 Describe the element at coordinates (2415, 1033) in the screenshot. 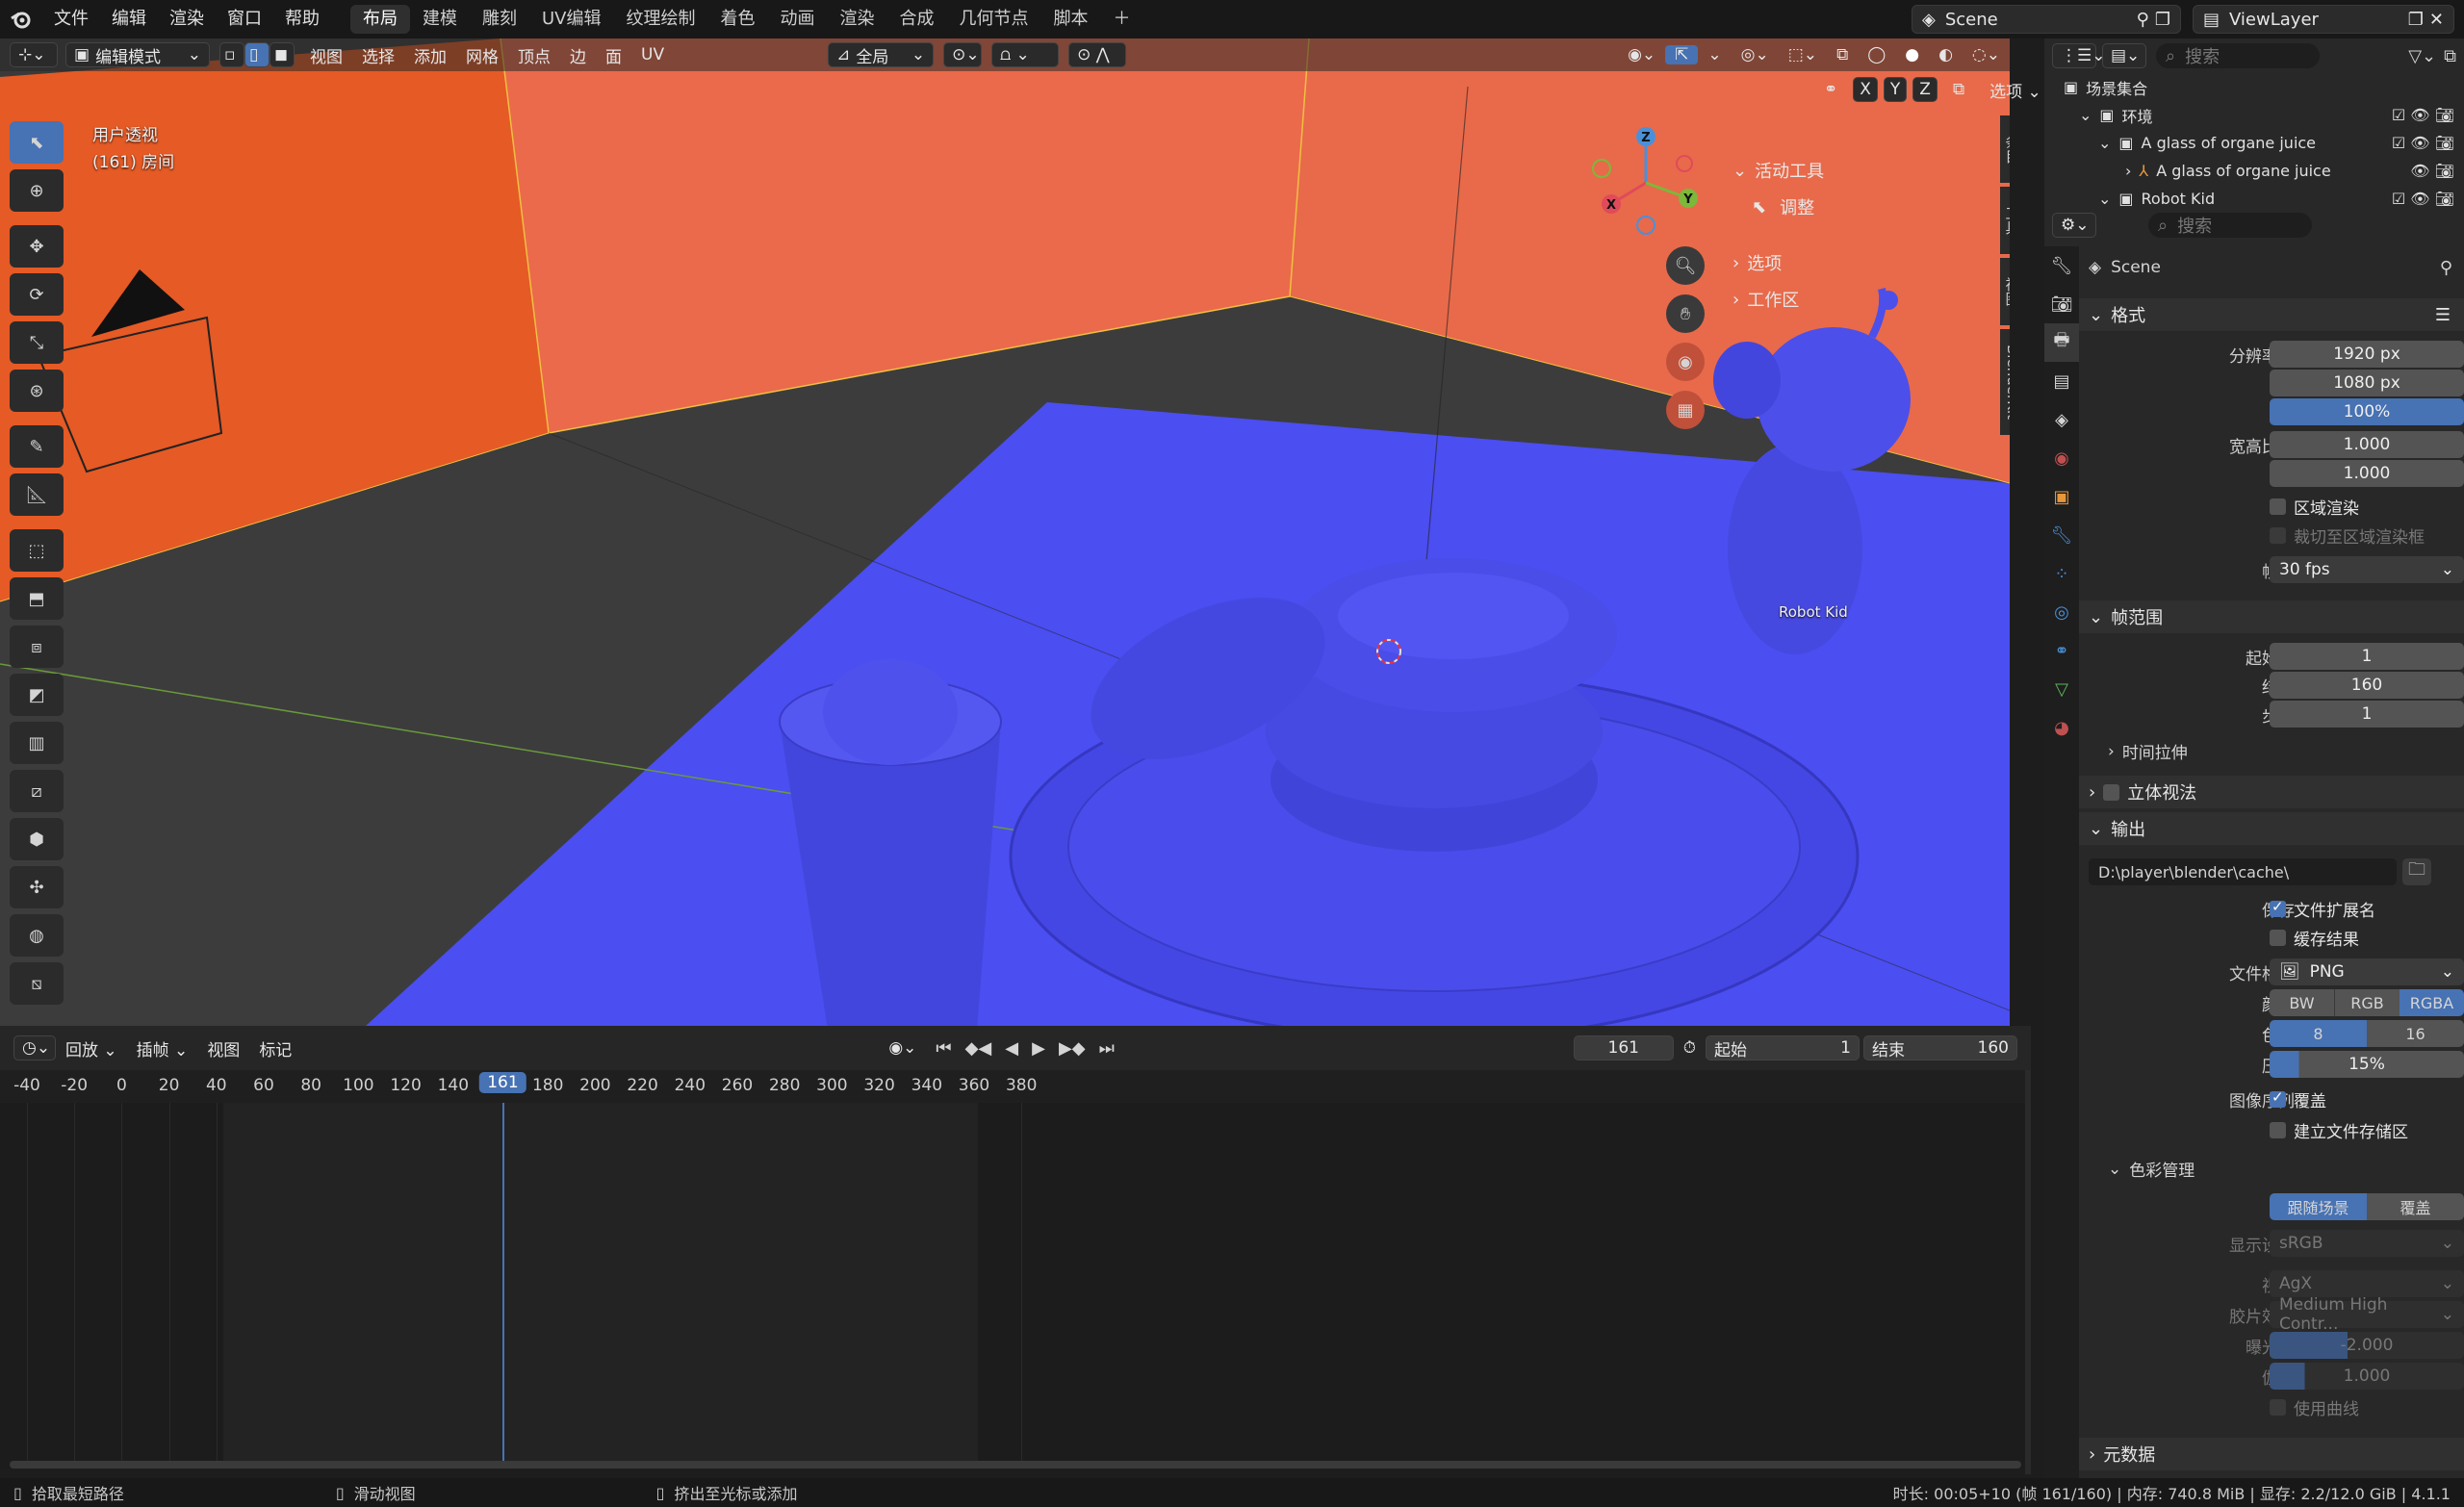

I see `depth-16-button: 16` at that location.